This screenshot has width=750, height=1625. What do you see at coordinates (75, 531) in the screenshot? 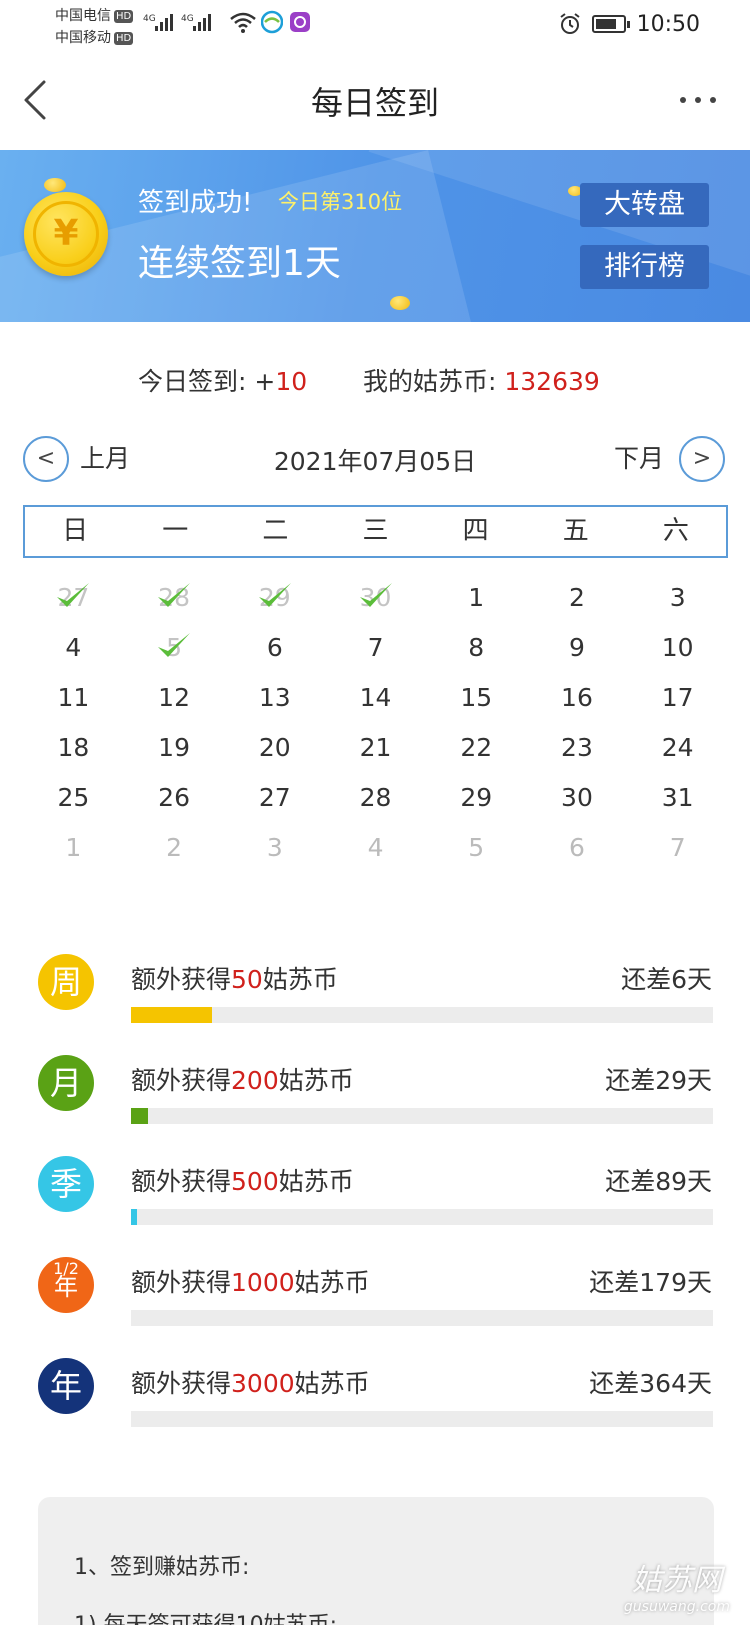
I see `weekday-label: 日` at bounding box center [75, 531].